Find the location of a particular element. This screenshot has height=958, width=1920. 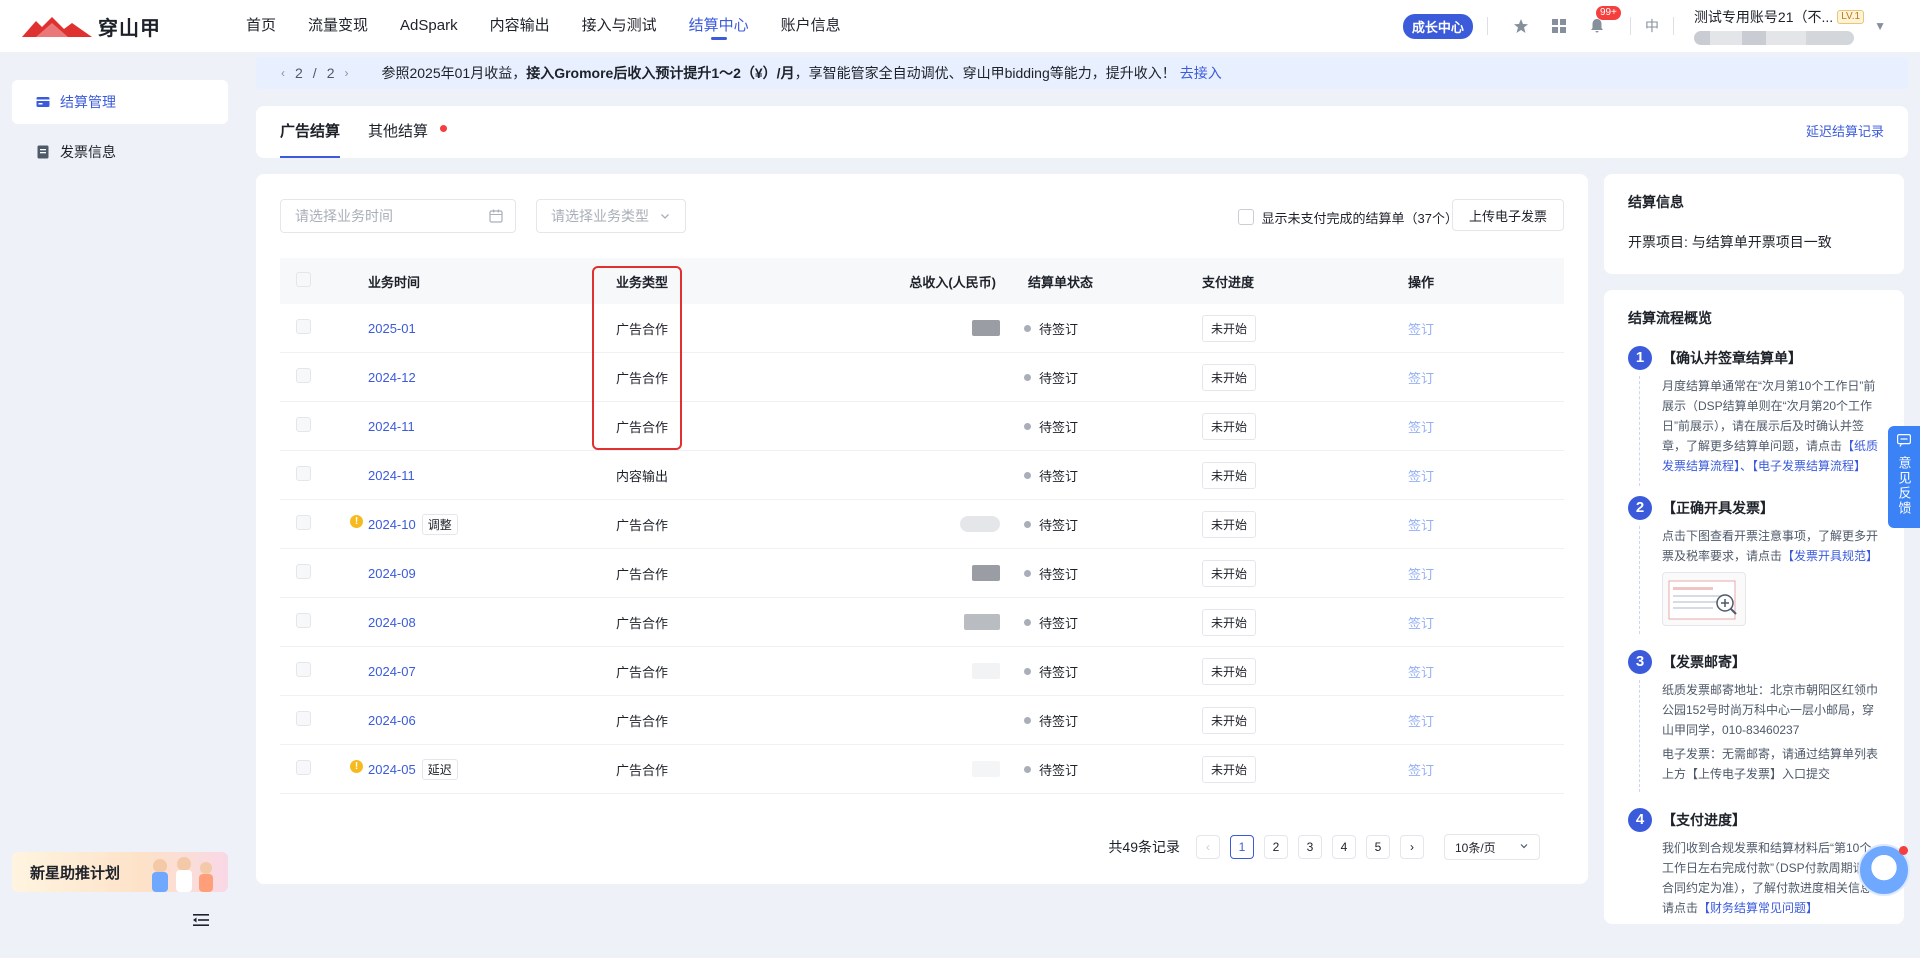

business-type-placeholder: 请选择业务类型 is located at coordinates (600, 216).